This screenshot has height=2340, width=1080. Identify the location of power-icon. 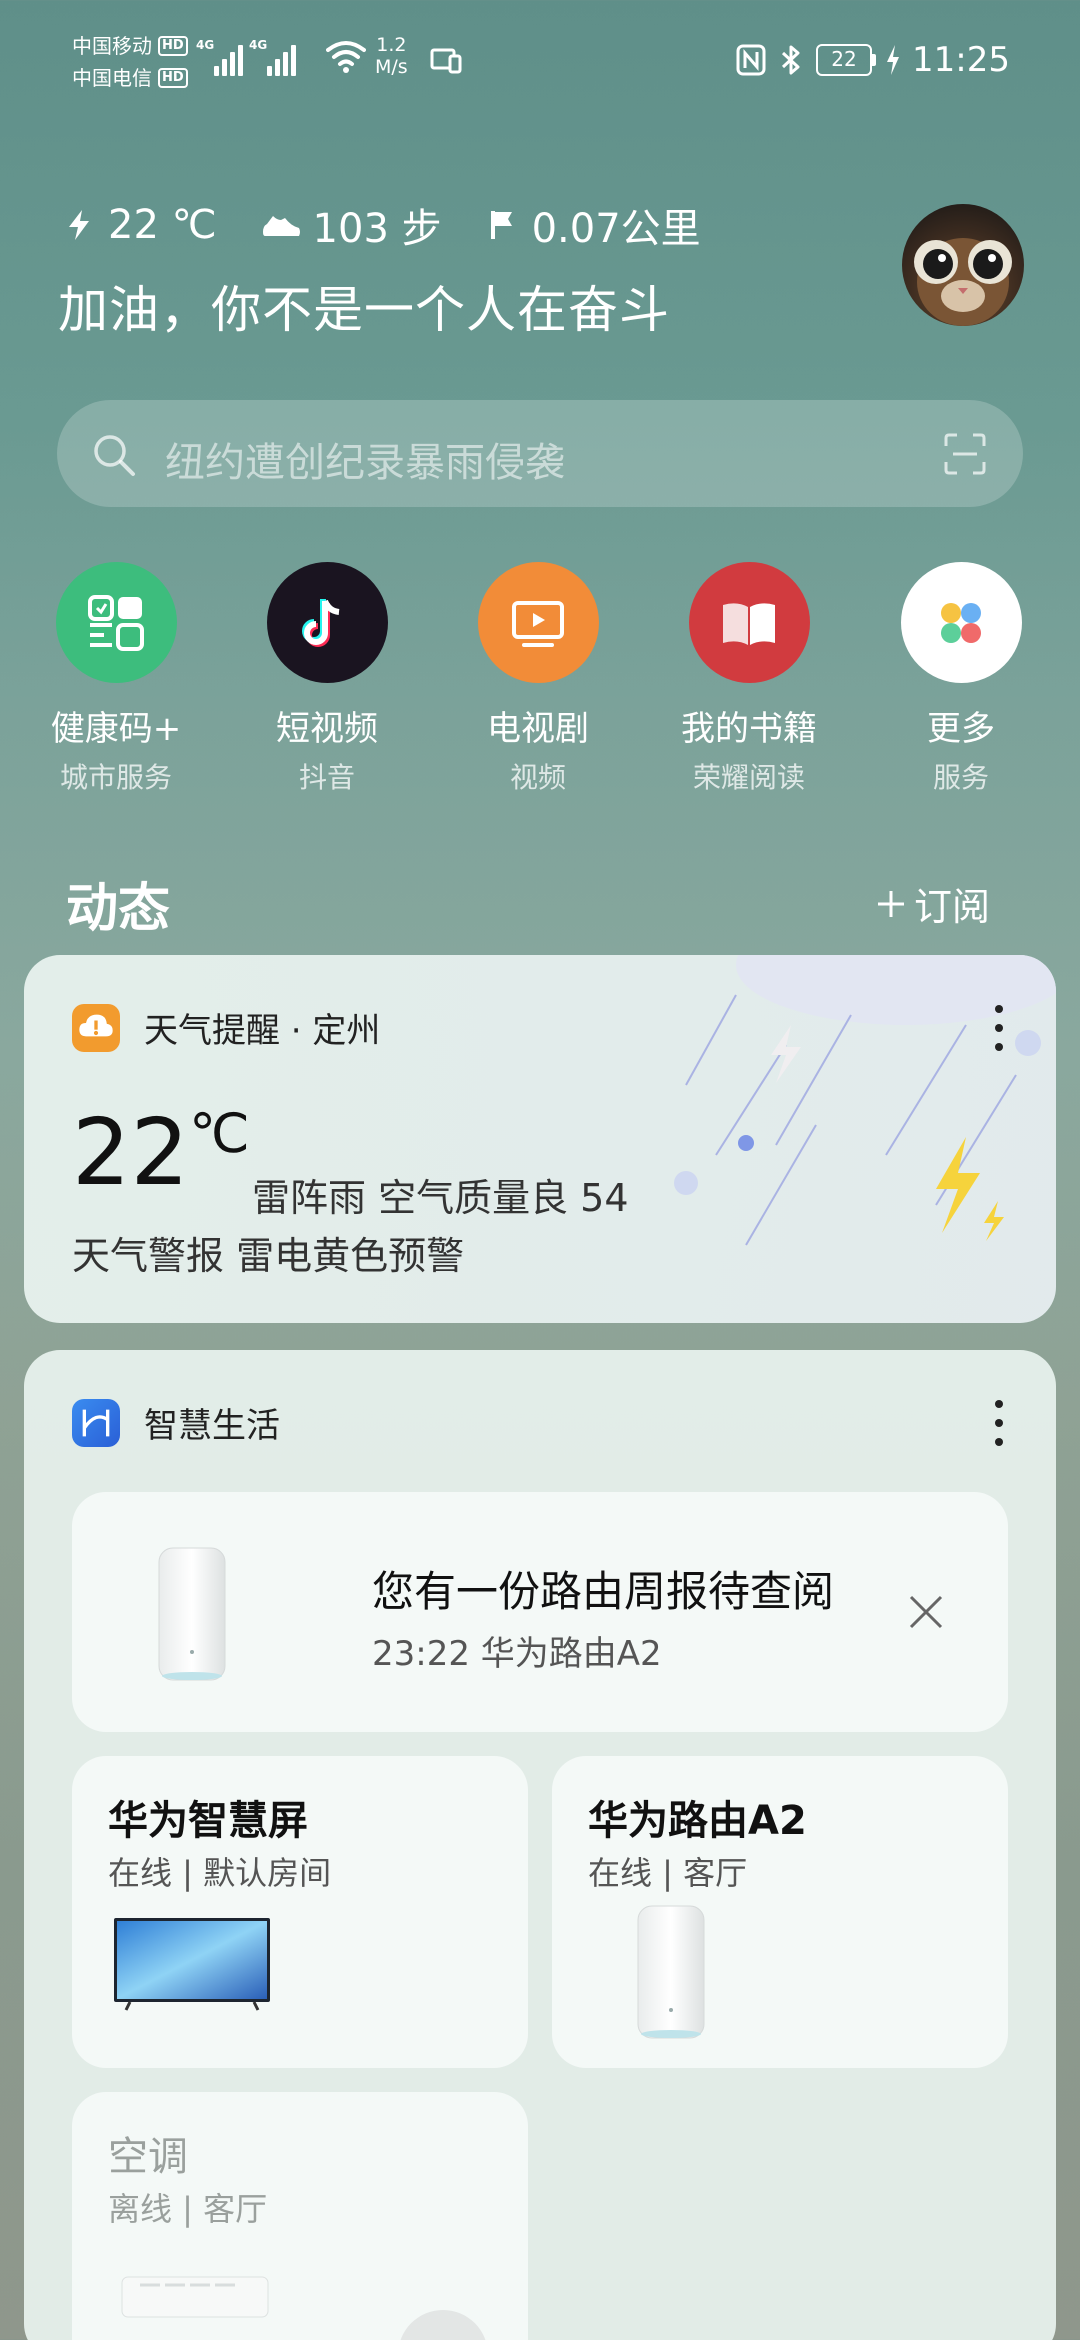
(443, 2337).